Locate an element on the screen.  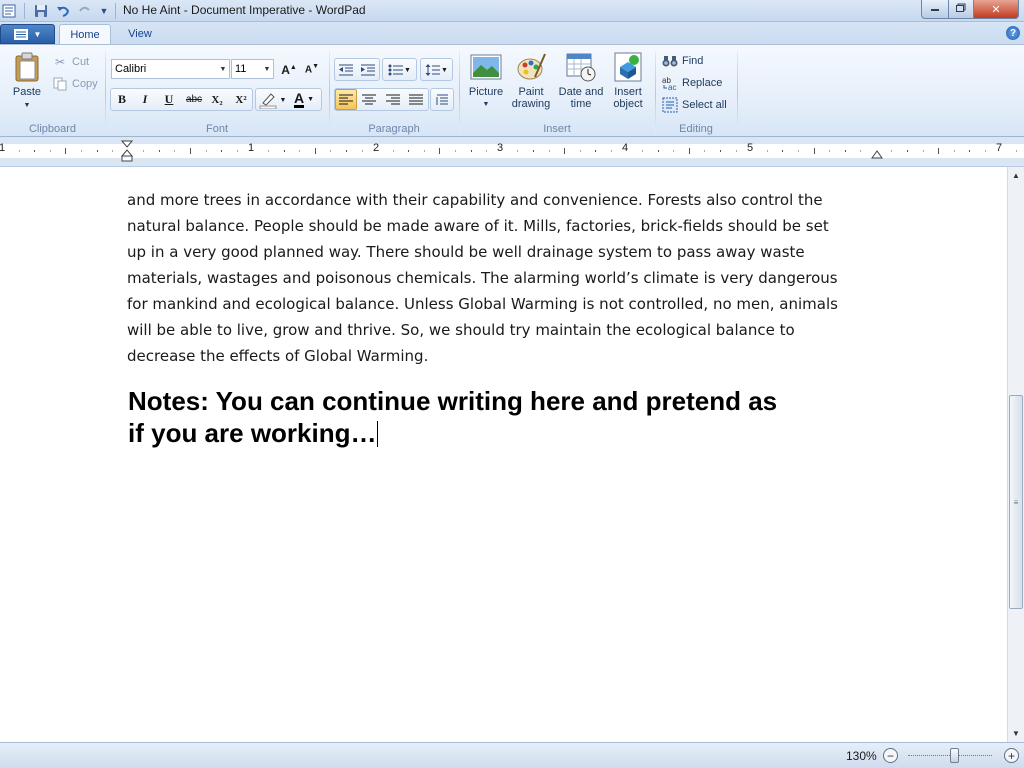
subscript-button: X₂ is located at coordinates (217, 99).